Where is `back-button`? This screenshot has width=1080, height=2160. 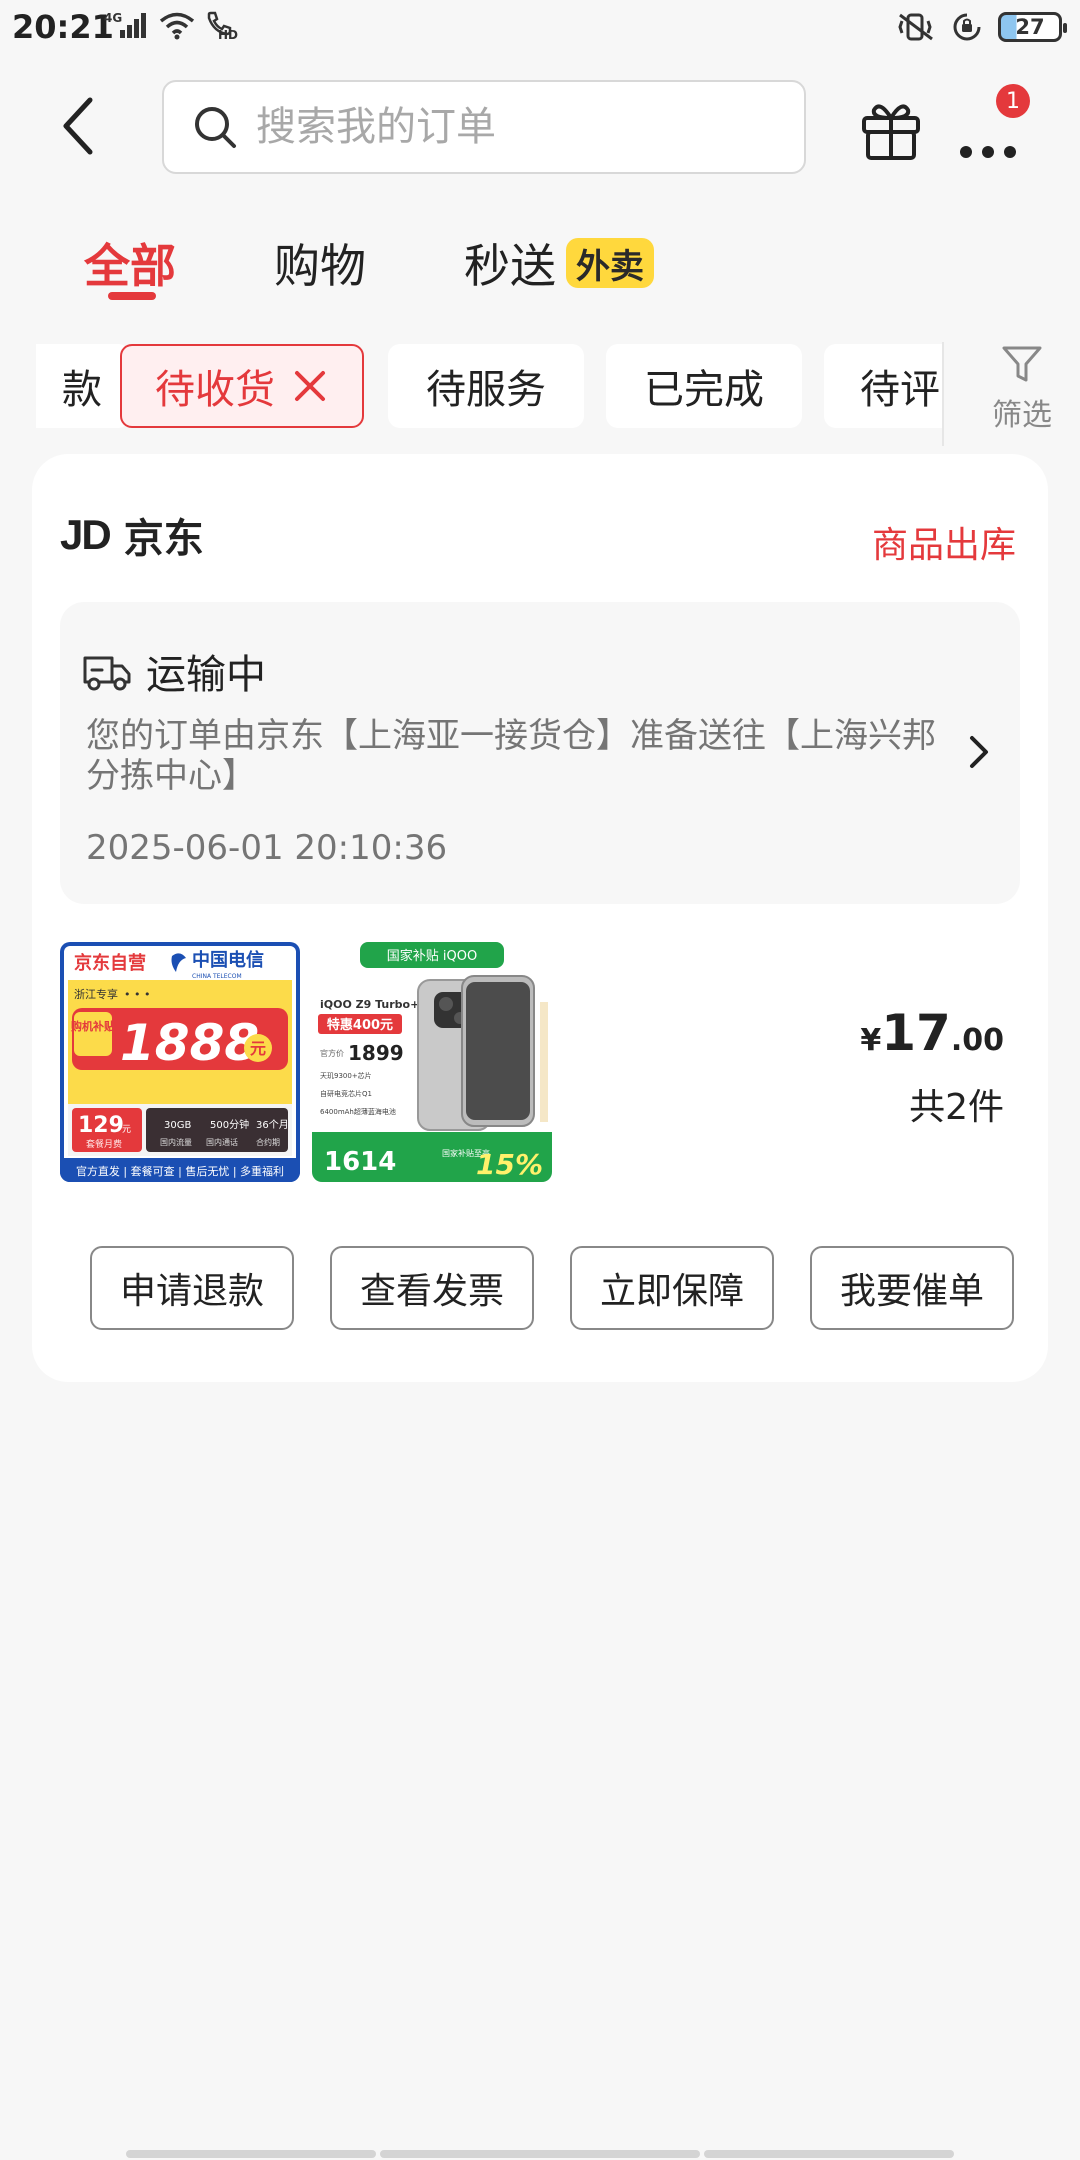 back-button is located at coordinates (82, 126).